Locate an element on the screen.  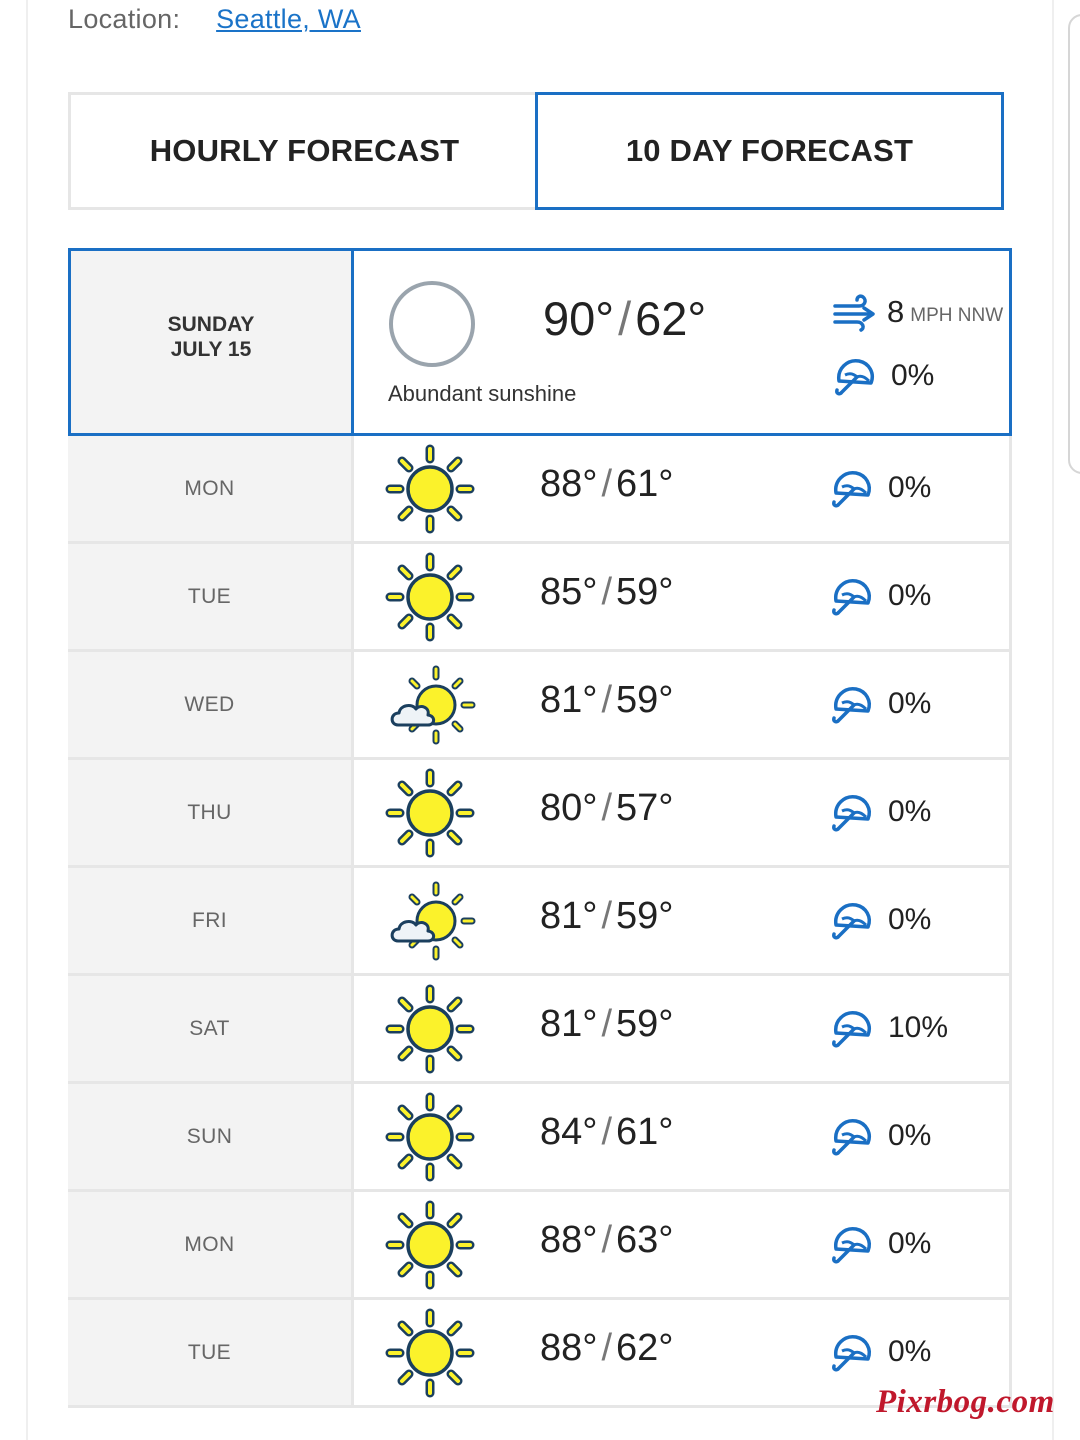
today-high: 90° is located at coordinates (579, 318).